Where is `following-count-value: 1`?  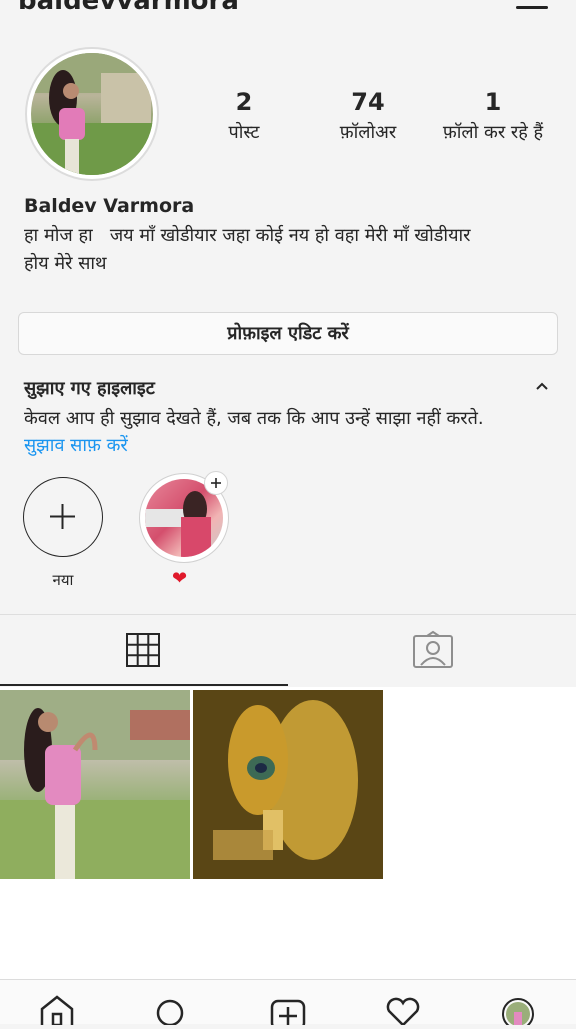 following-count-value: 1 is located at coordinates (493, 102).